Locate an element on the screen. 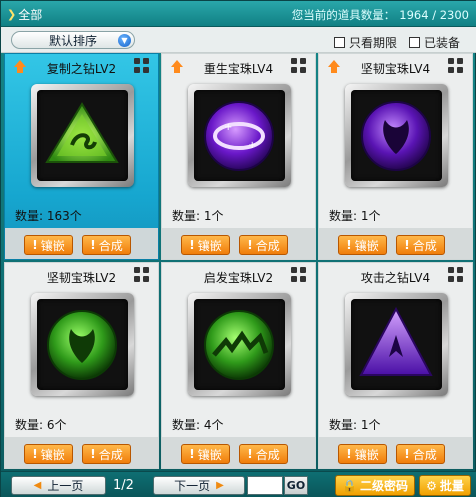 The height and width of the screenshot is (497, 476). secondary-password-label: 二级密码 is located at coordinates (383, 486).